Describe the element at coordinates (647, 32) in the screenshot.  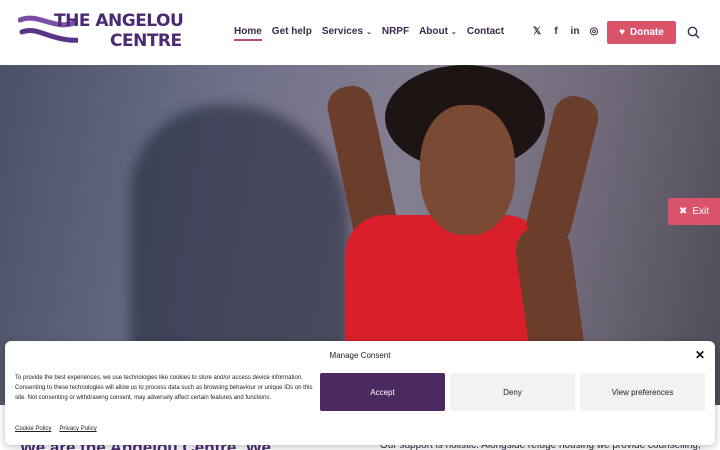
I see `donate-label: Donate` at that location.